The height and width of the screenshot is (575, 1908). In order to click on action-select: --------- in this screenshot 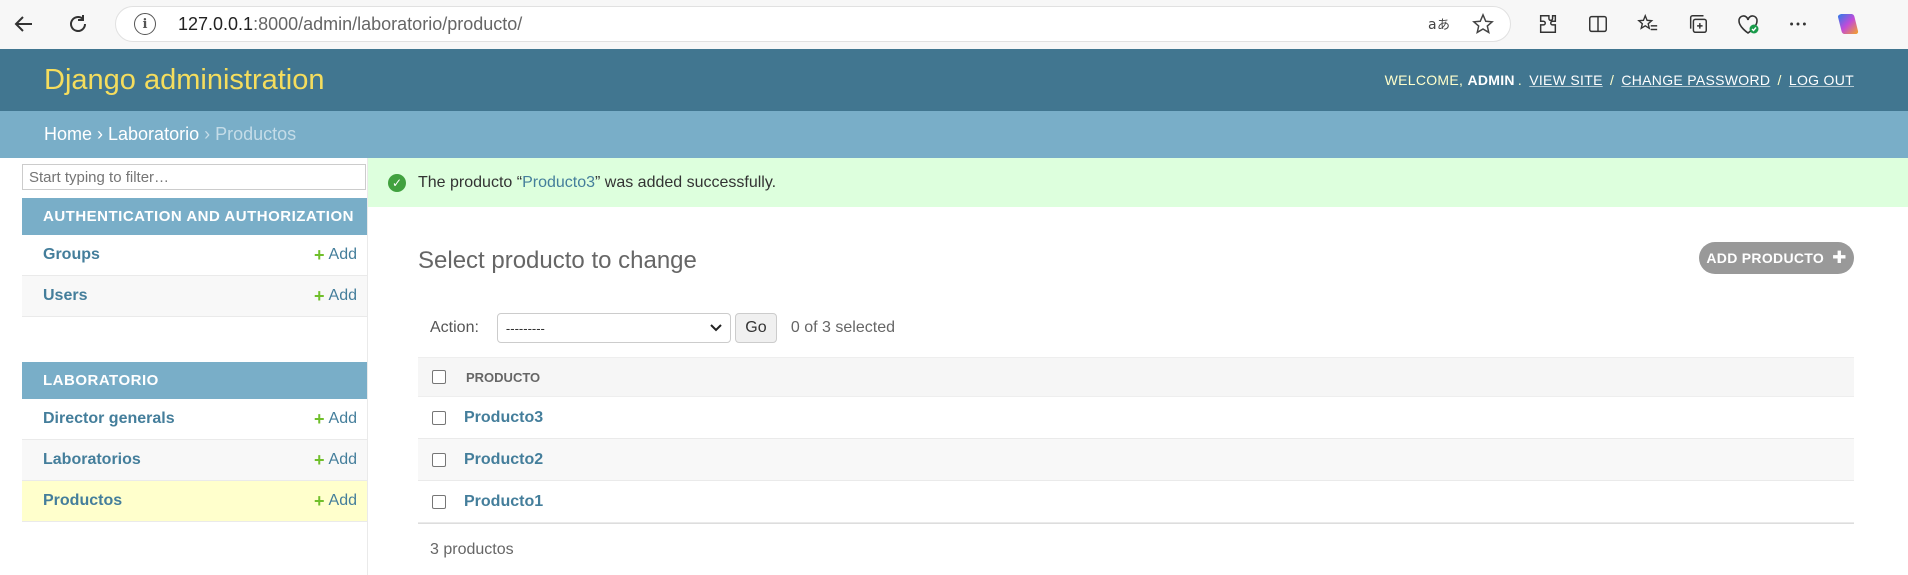, I will do `click(613, 328)`.